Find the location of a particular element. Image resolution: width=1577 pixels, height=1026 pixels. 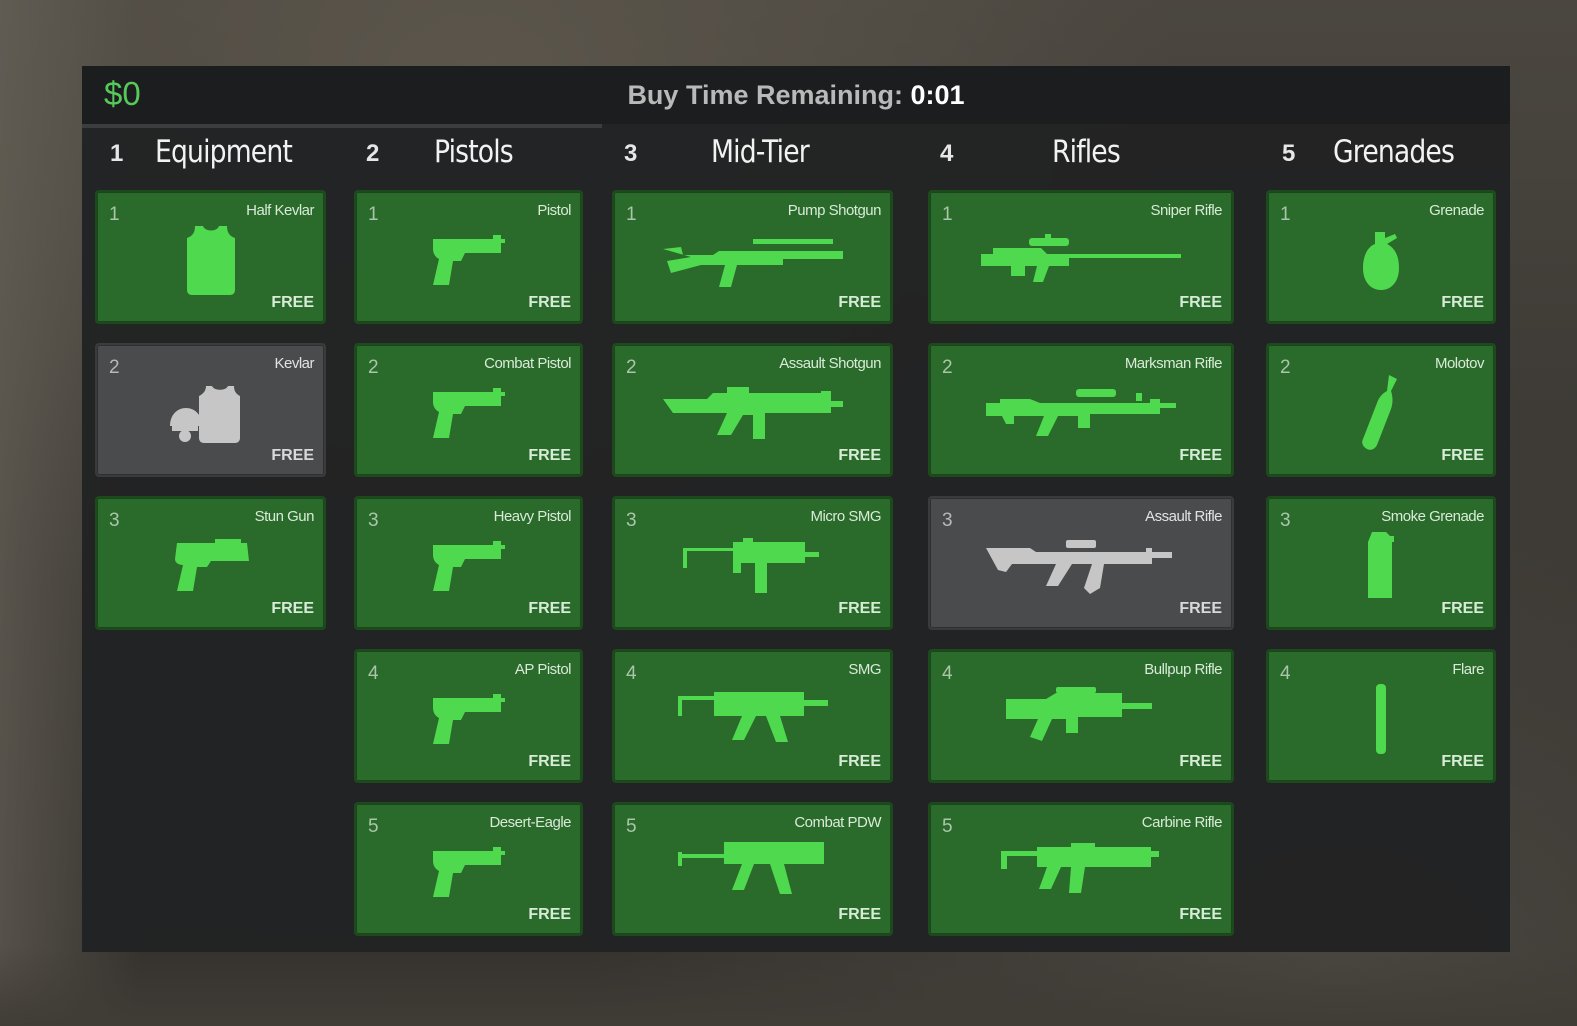

item-card-kevlar: 2 Kevlar FREE is located at coordinates (210, 410).